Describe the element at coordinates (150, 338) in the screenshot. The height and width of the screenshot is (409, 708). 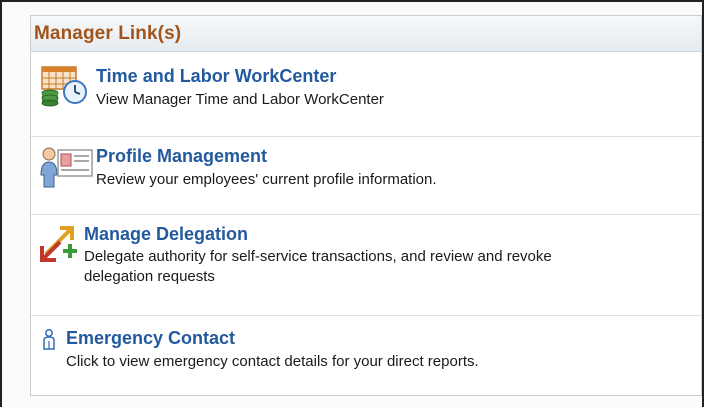
I see `emergency-contact-link: Emergency Contact` at that location.